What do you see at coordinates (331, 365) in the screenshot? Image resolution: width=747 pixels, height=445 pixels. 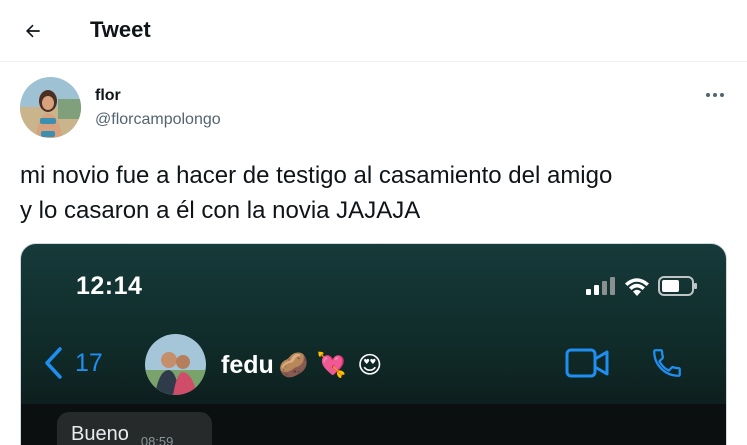 I see `heart-arrow-emoji-icon: 💘` at bounding box center [331, 365].